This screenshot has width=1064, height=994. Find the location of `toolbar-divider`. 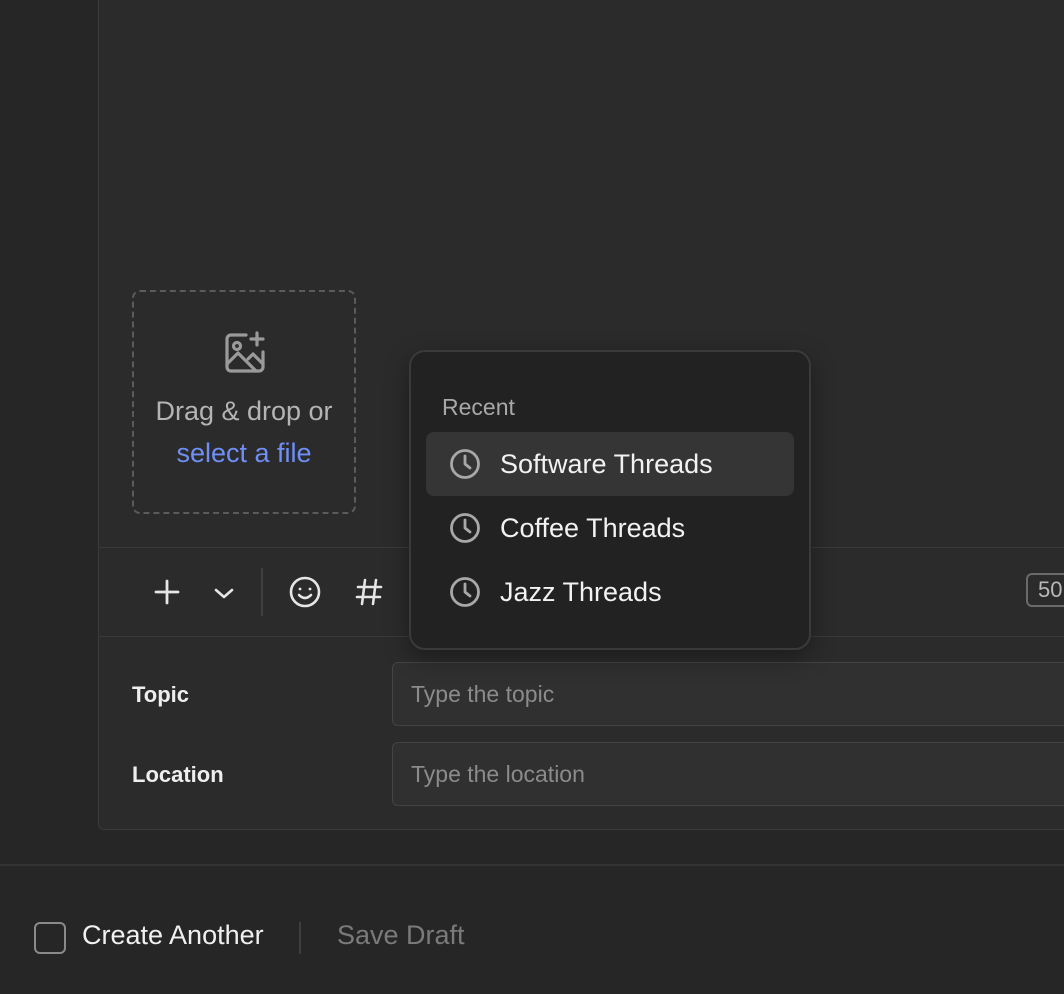

toolbar-divider is located at coordinates (262, 592).